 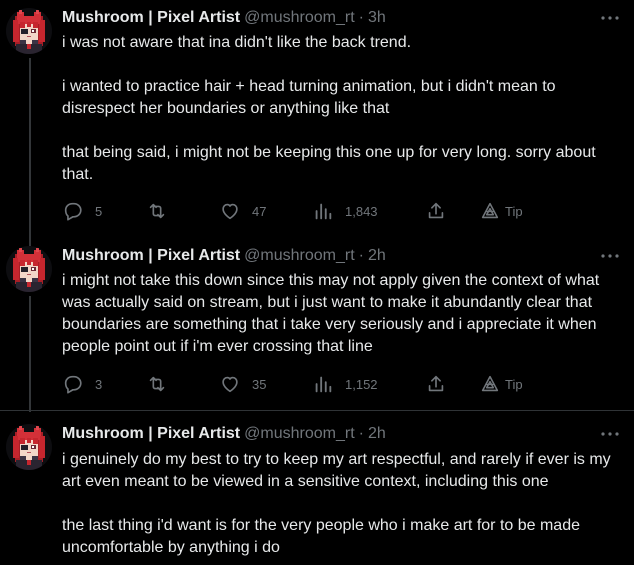 I want to click on tweet-timestamp: 3h, so click(x=377, y=18).